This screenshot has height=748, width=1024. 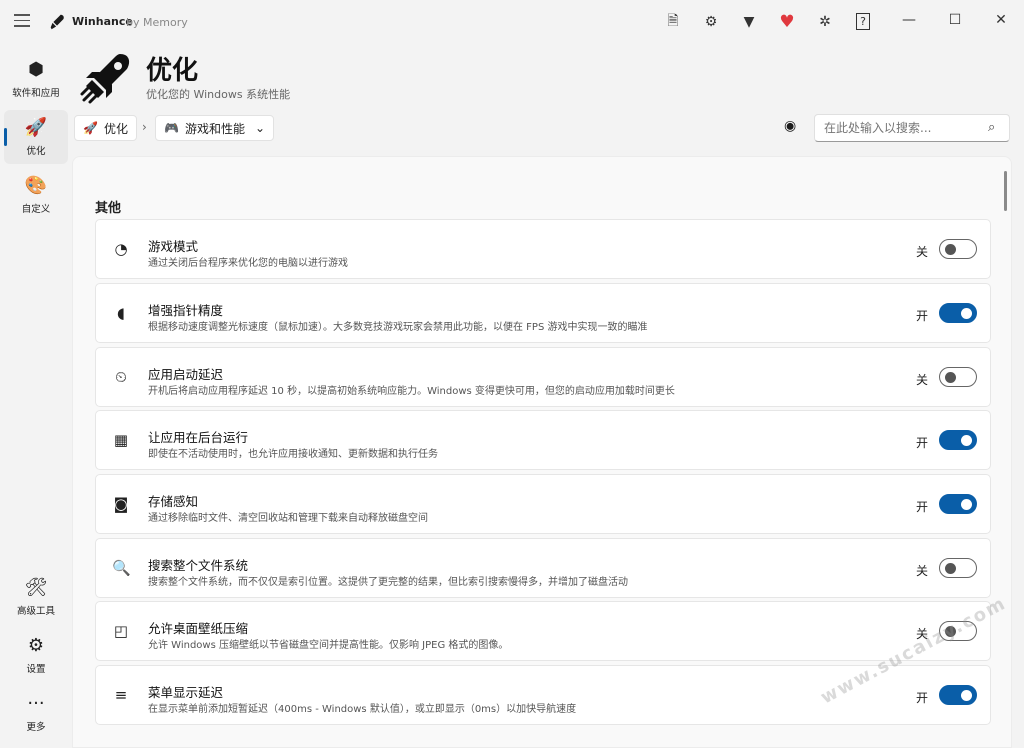 I want to click on gauge-icon: ◔, so click(x=121, y=249).